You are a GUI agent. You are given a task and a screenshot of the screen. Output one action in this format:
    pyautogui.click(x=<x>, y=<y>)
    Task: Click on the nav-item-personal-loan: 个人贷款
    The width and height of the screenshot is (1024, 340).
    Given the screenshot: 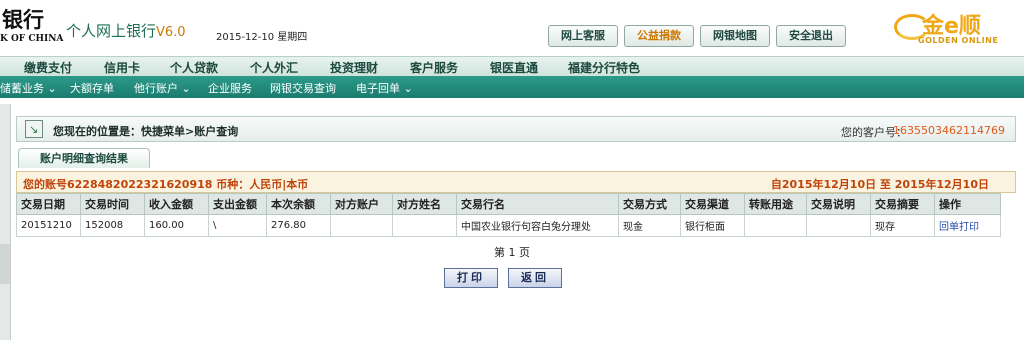 What is the action you would take?
    pyautogui.click(x=194, y=67)
    